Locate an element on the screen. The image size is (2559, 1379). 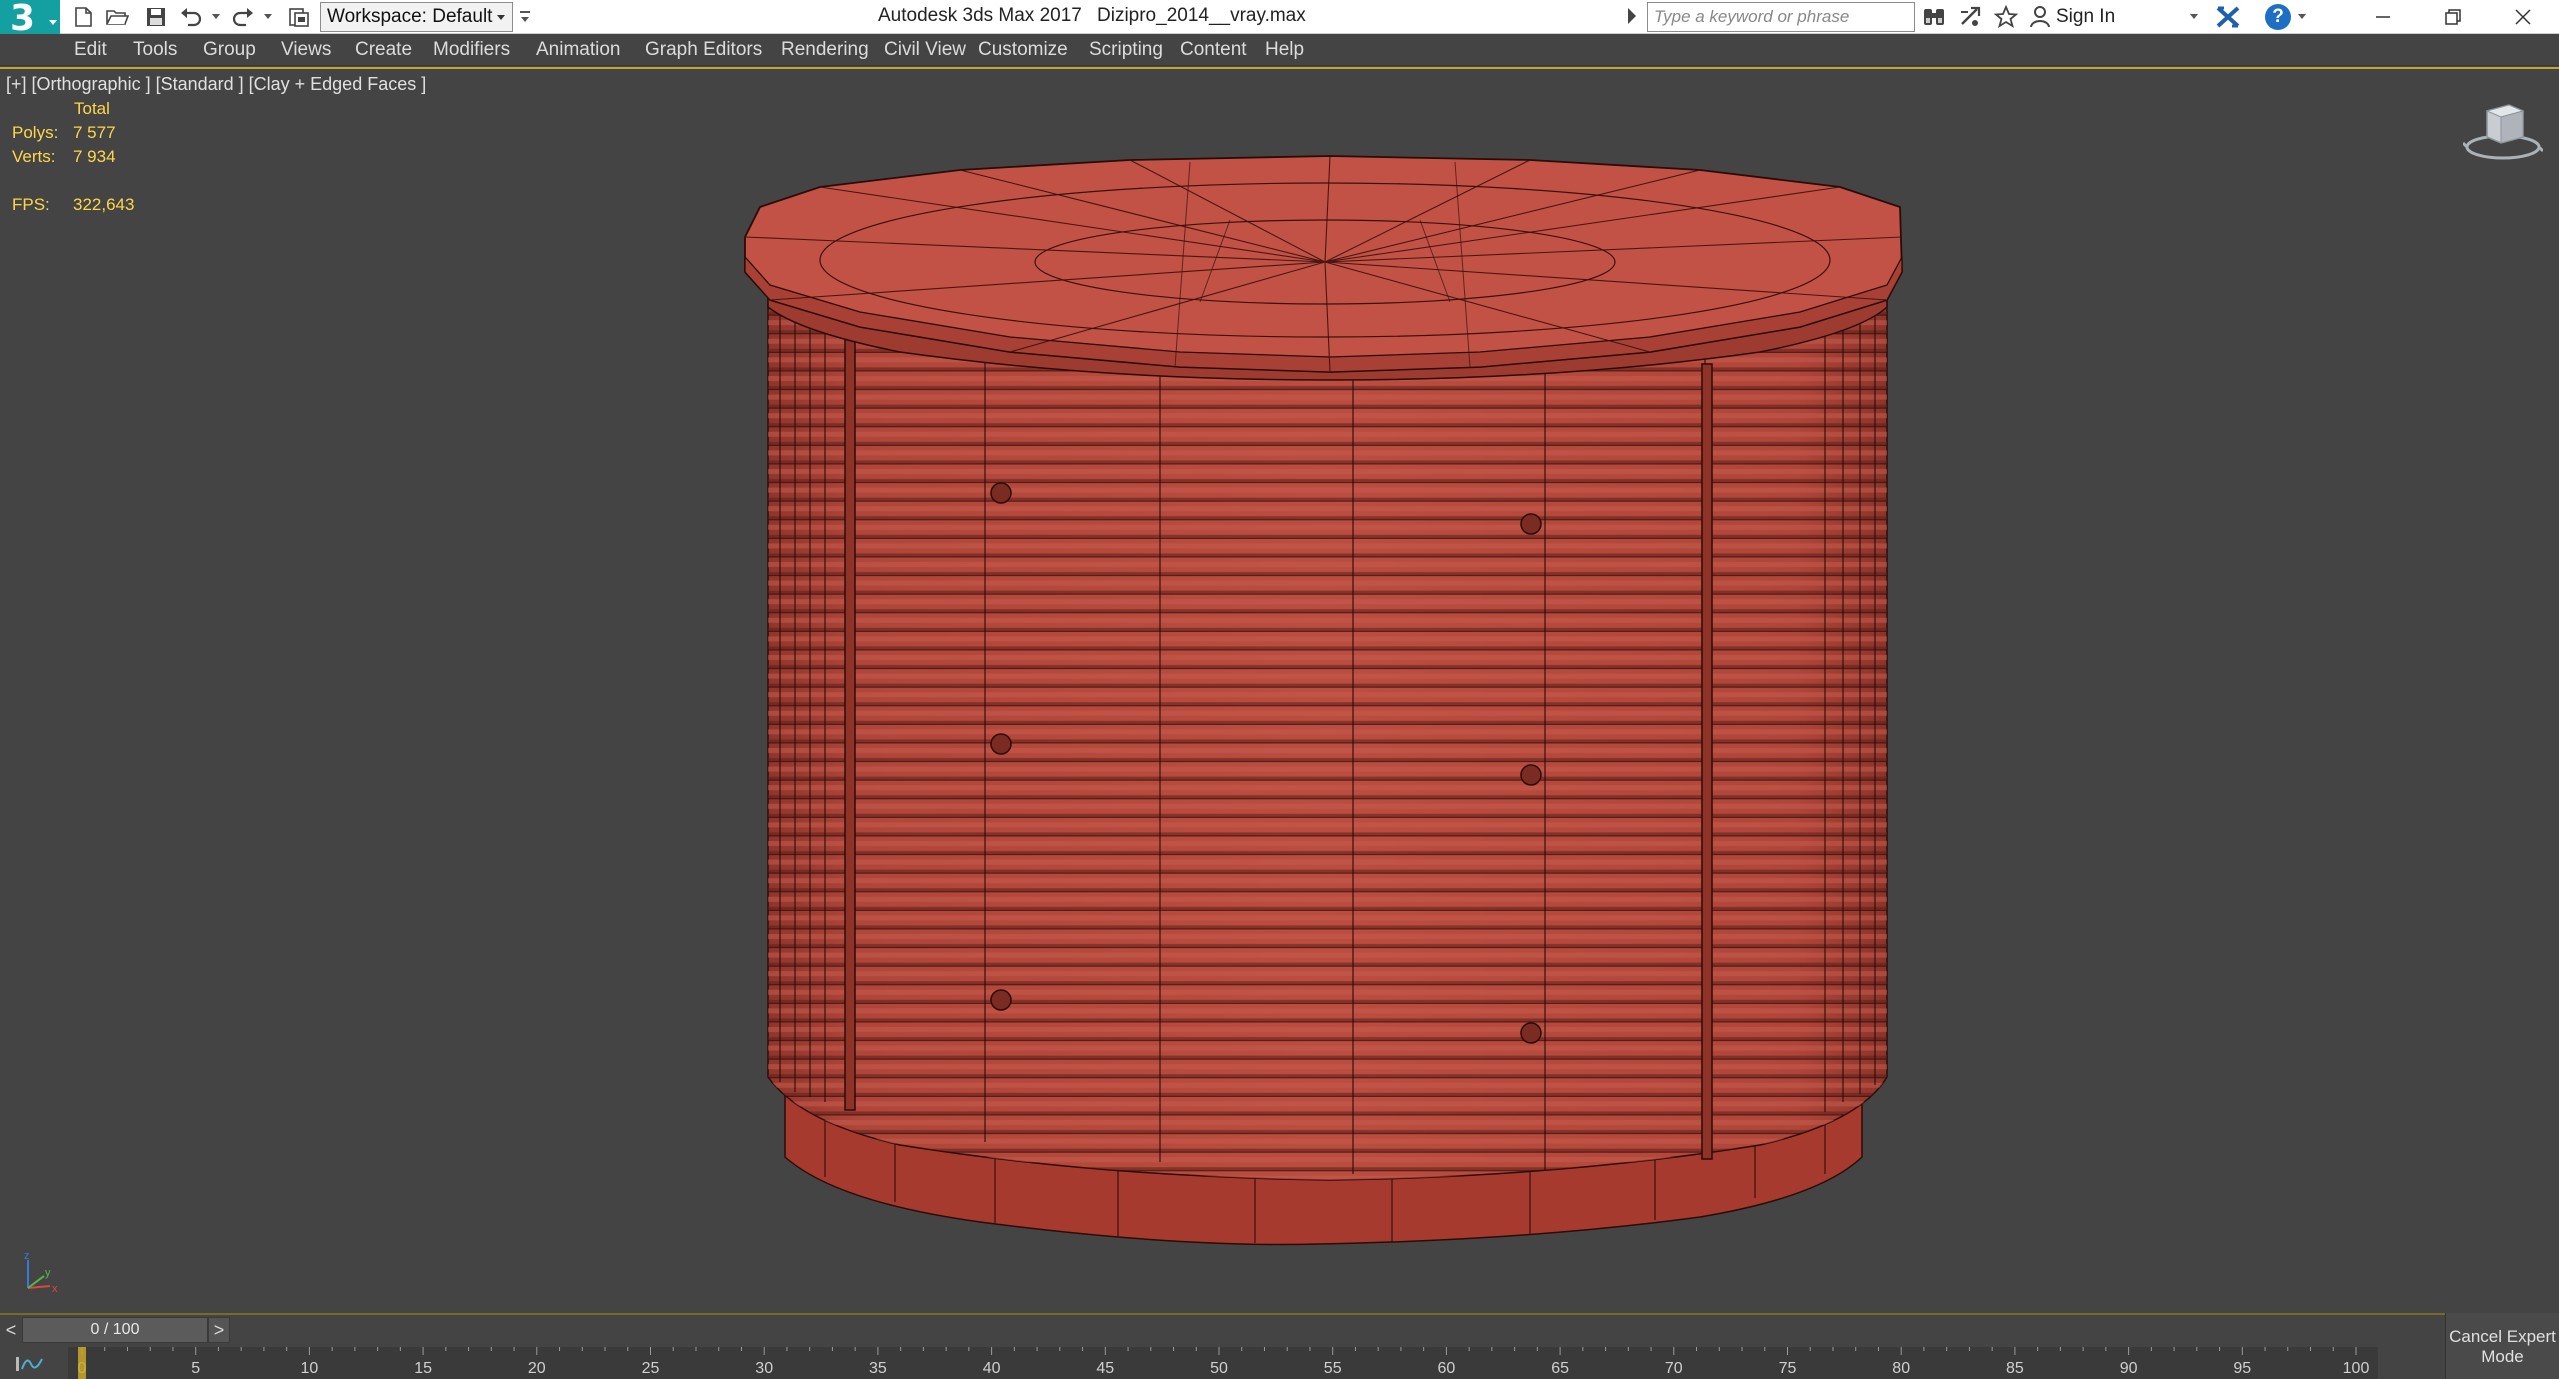
timeline-tick-label: 35 is located at coordinates (878, 1368).